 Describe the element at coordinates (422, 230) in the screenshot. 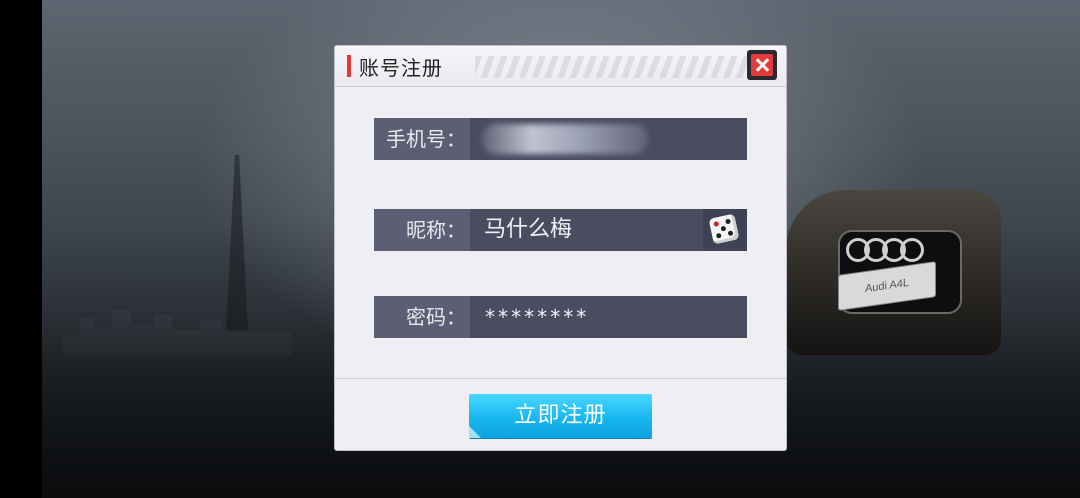

I see `nickname-label: 昵称：` at that location.